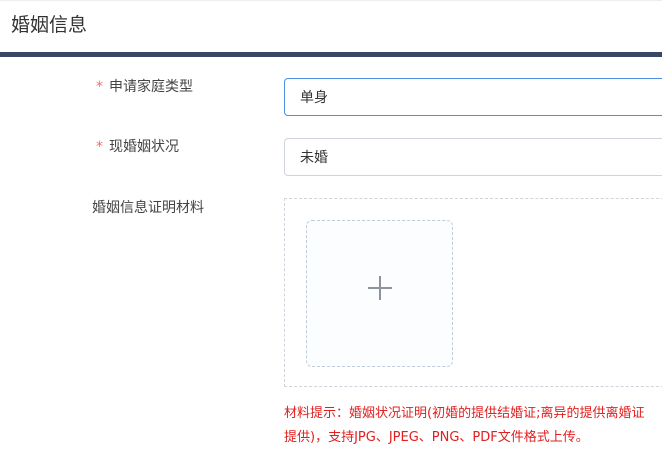 This screenshot has height=460, width=662. What do you see at coordinates (49, 25) in the screenshot?
I see `section-title: 婚姻信息` at bounding box center [49, 25].